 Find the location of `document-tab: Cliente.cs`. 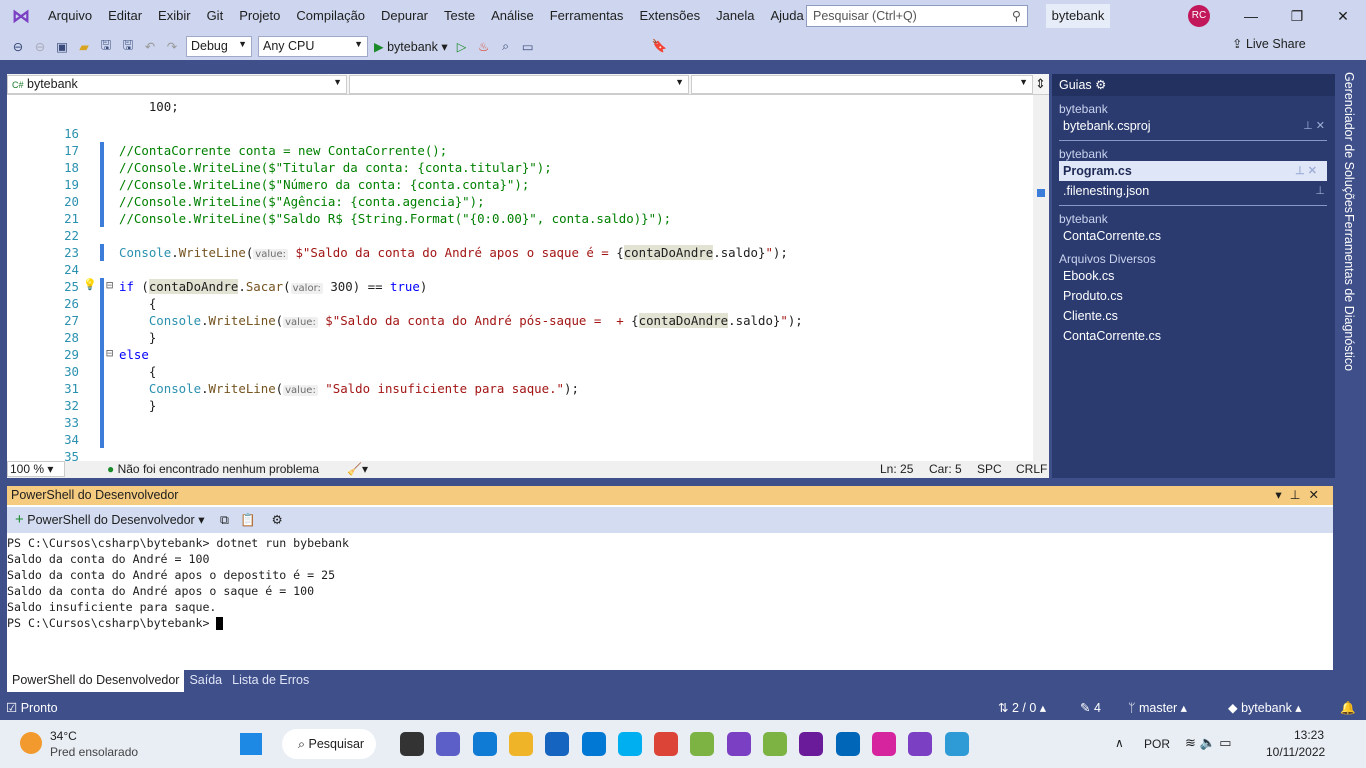

document-tab: Cliente.cs is located at coordinates (1193, 316).